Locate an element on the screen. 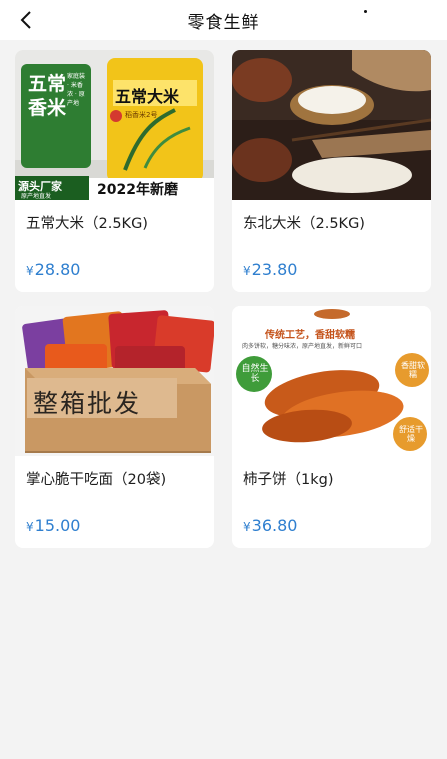 This screenshot has height=759, width=447. product-price: ¥36.80 is located at coordinates (270, 525).